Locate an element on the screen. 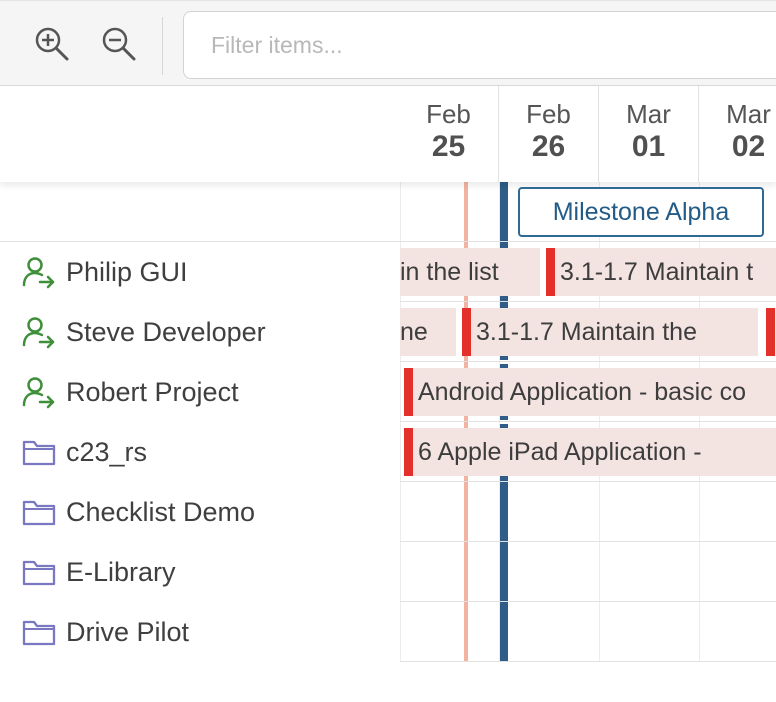  row-name: Drive Pilot is located at coordinates (128, 631).